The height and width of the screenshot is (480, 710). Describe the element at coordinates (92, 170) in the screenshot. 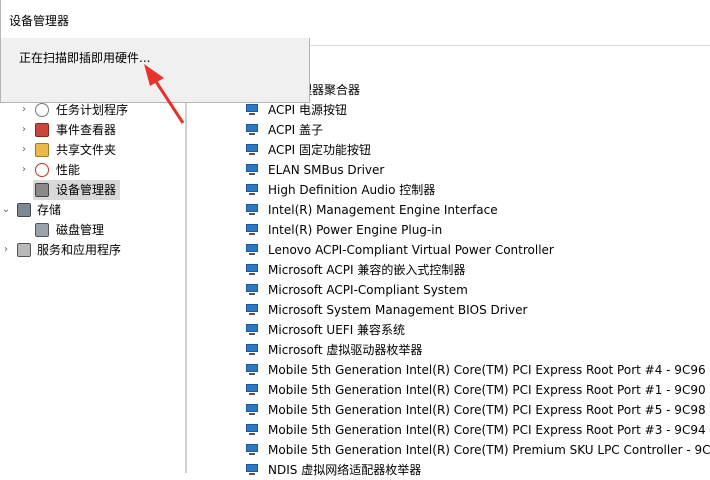

I see `tree-item-performance: › 性能` at that location.